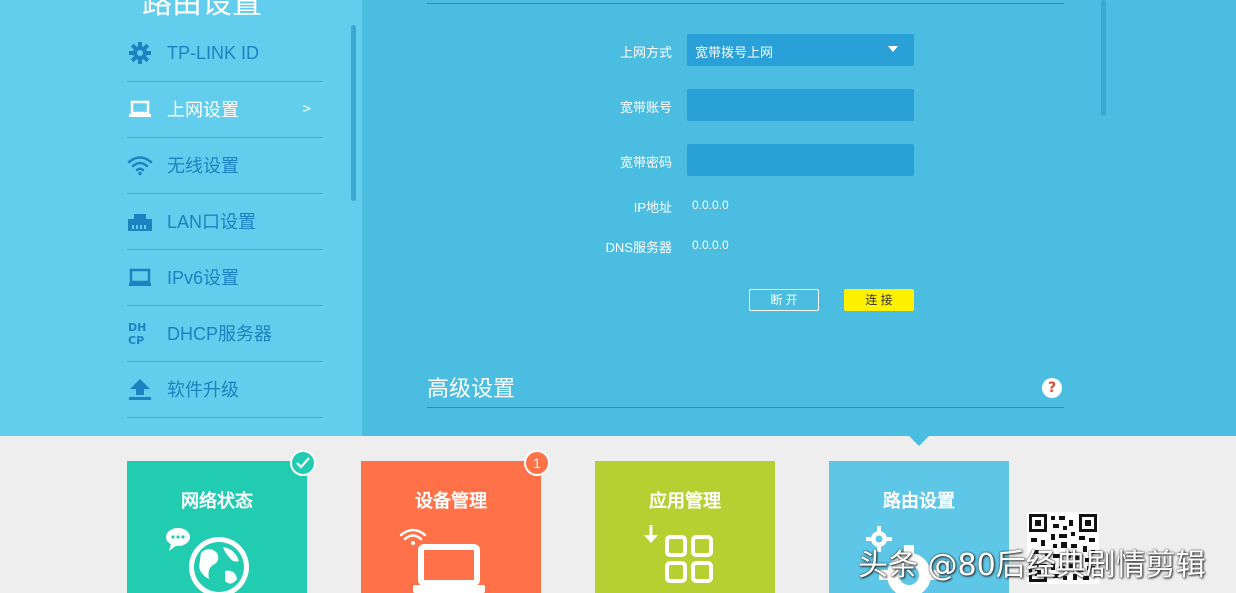 This screenshot has height=593, width=1236. I want to click on sidebar-item-tplink-id: TP-LINK ID, so click(225, 53).